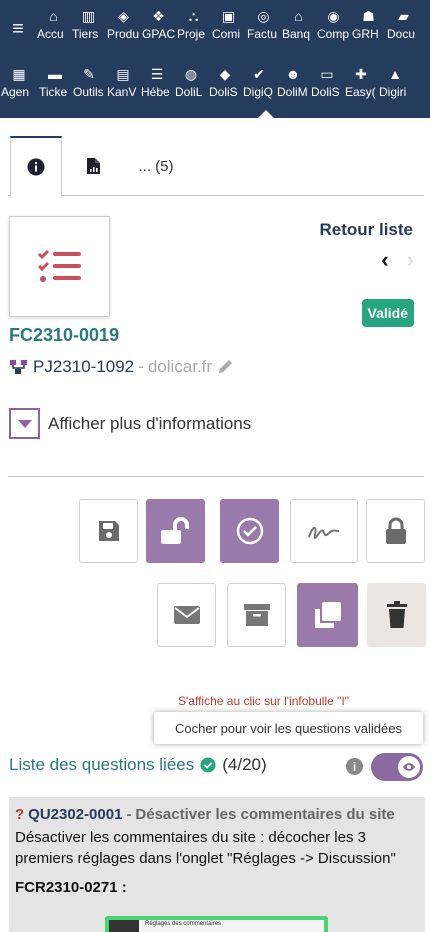  I want to click on tasks-list-icon, so click(59, 265).